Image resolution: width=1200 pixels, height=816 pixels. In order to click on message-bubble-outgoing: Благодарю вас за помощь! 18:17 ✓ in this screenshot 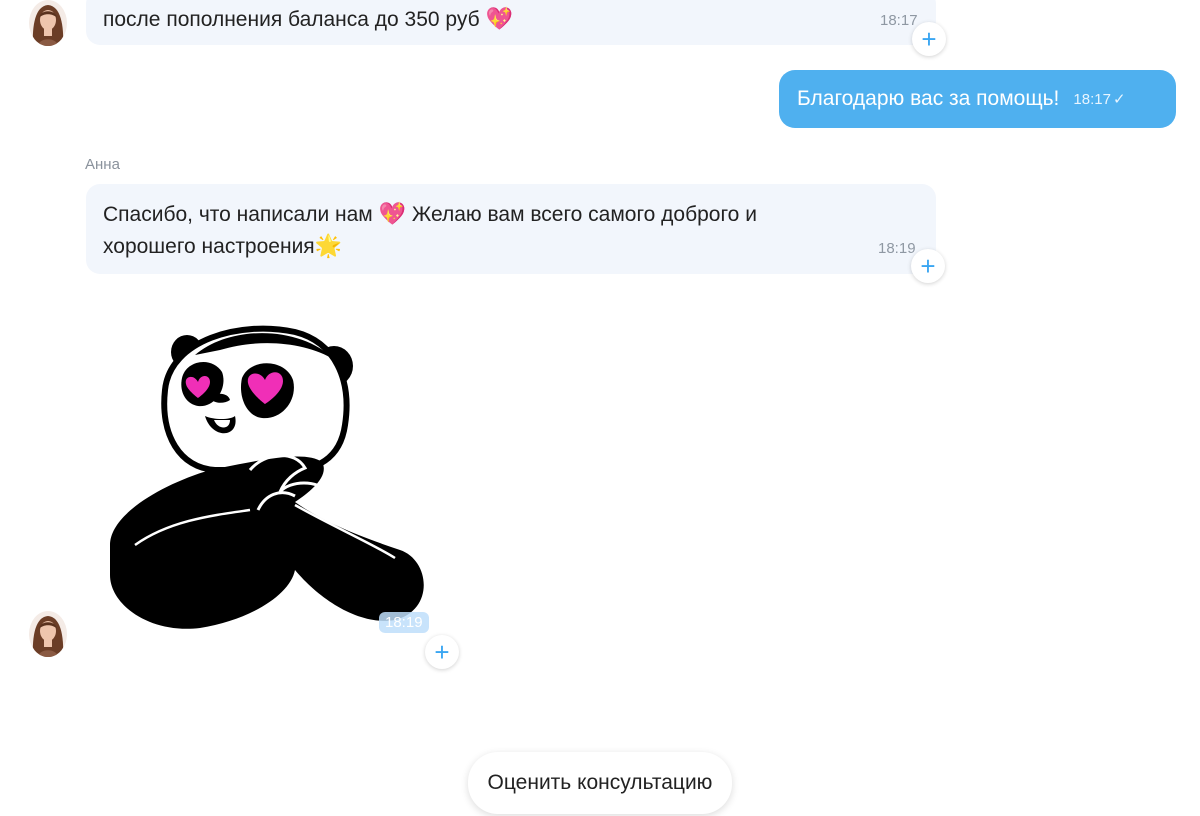, I will do `click(977, 99)`.